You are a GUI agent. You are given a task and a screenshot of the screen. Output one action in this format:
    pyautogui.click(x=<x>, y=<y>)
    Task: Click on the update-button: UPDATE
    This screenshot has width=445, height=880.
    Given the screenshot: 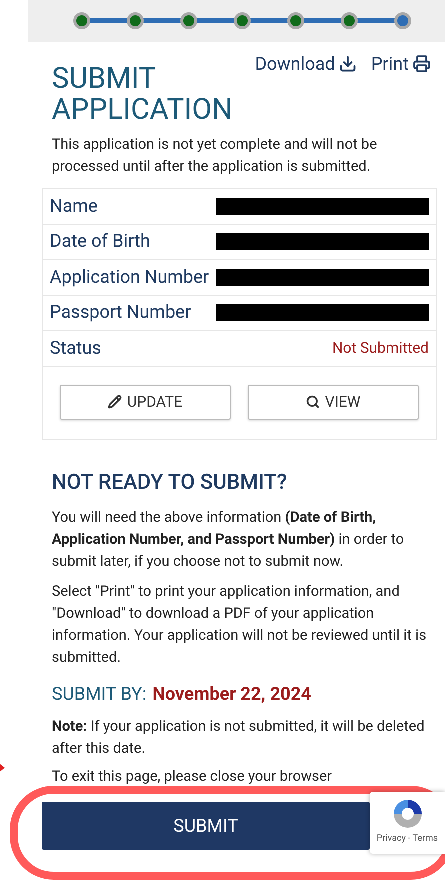 What is the action you would take?
    pyautogui.click(x=145, y=402)
    